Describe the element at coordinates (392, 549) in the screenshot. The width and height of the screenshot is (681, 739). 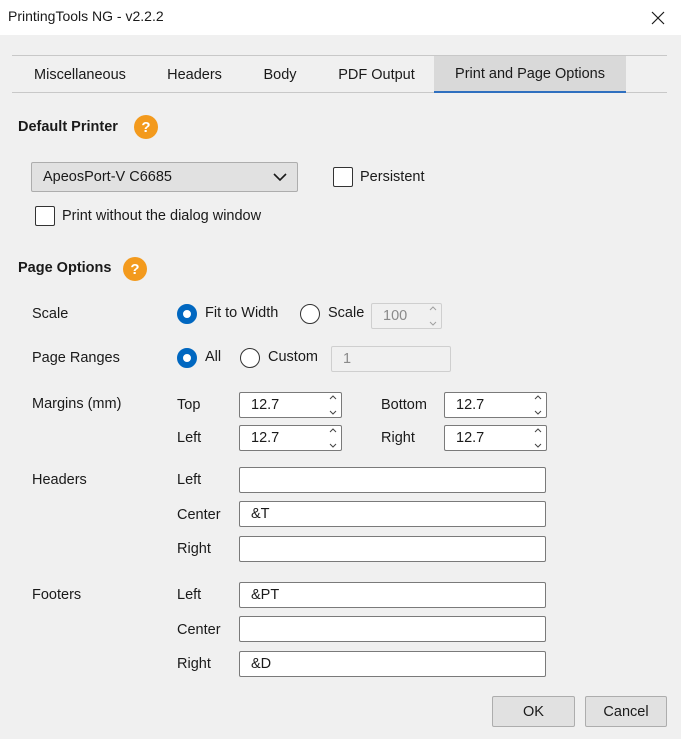
I see `header-right-field` at that location.